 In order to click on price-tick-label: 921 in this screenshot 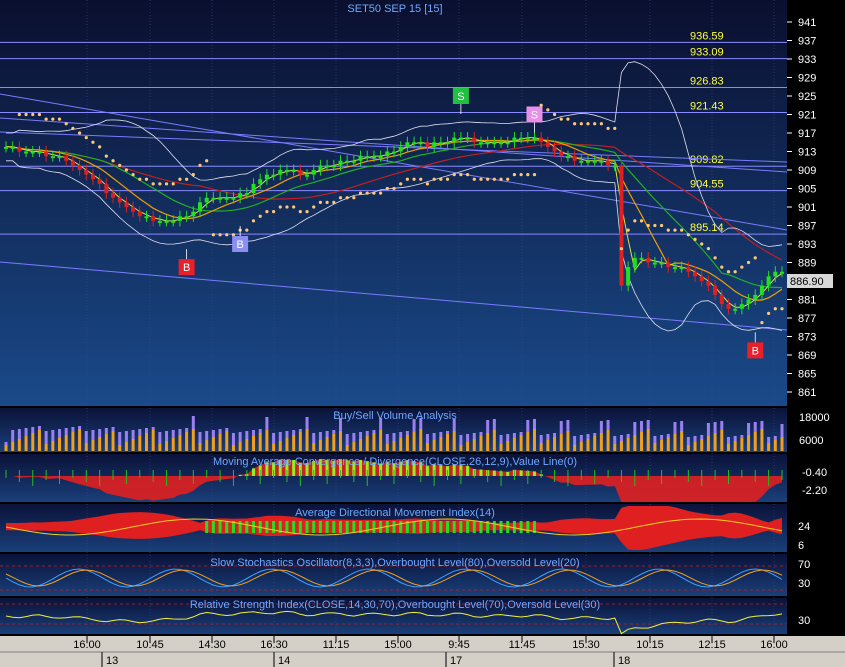, I will do `click(807, 116)`.